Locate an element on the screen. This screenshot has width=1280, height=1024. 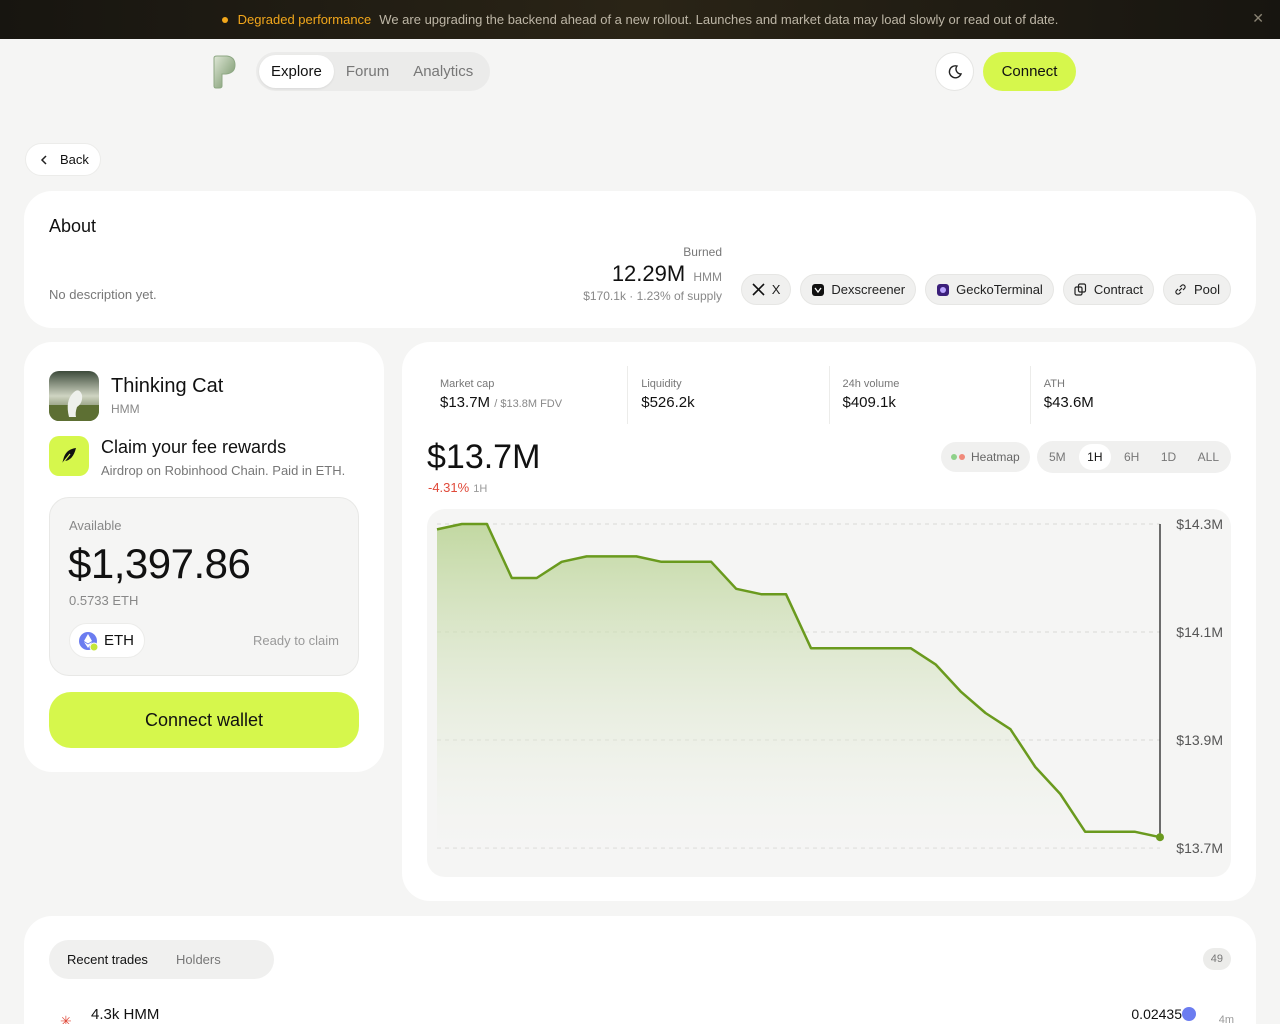
burned-value: 12.29M is located at coordinates (648, 273).